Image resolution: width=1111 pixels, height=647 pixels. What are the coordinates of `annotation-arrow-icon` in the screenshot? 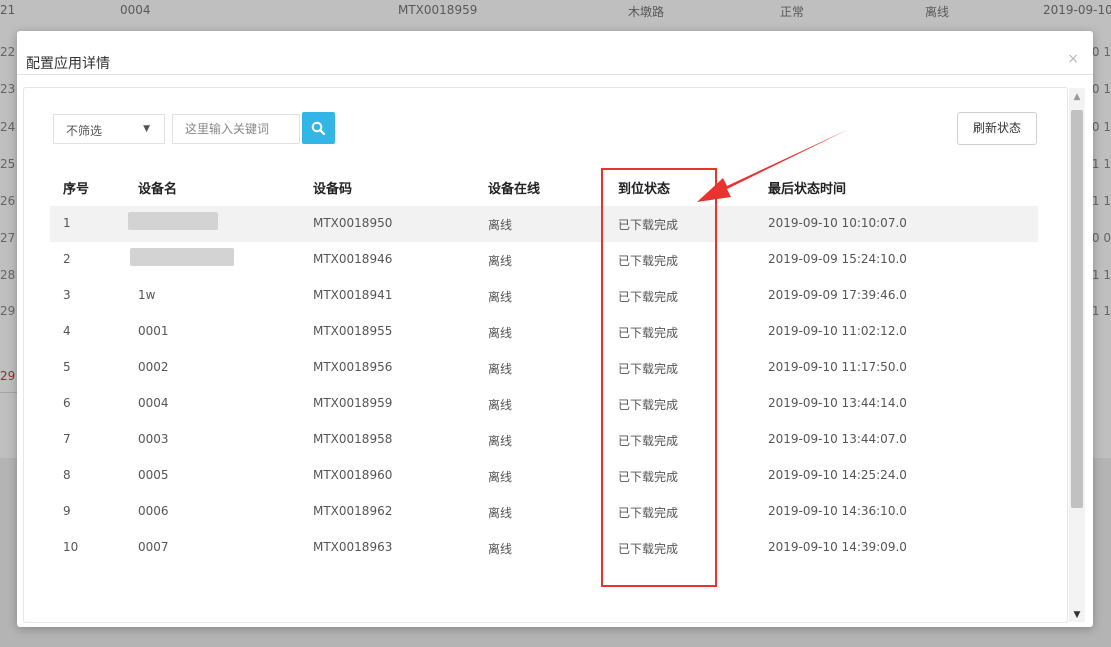 It's located at (773, 165).